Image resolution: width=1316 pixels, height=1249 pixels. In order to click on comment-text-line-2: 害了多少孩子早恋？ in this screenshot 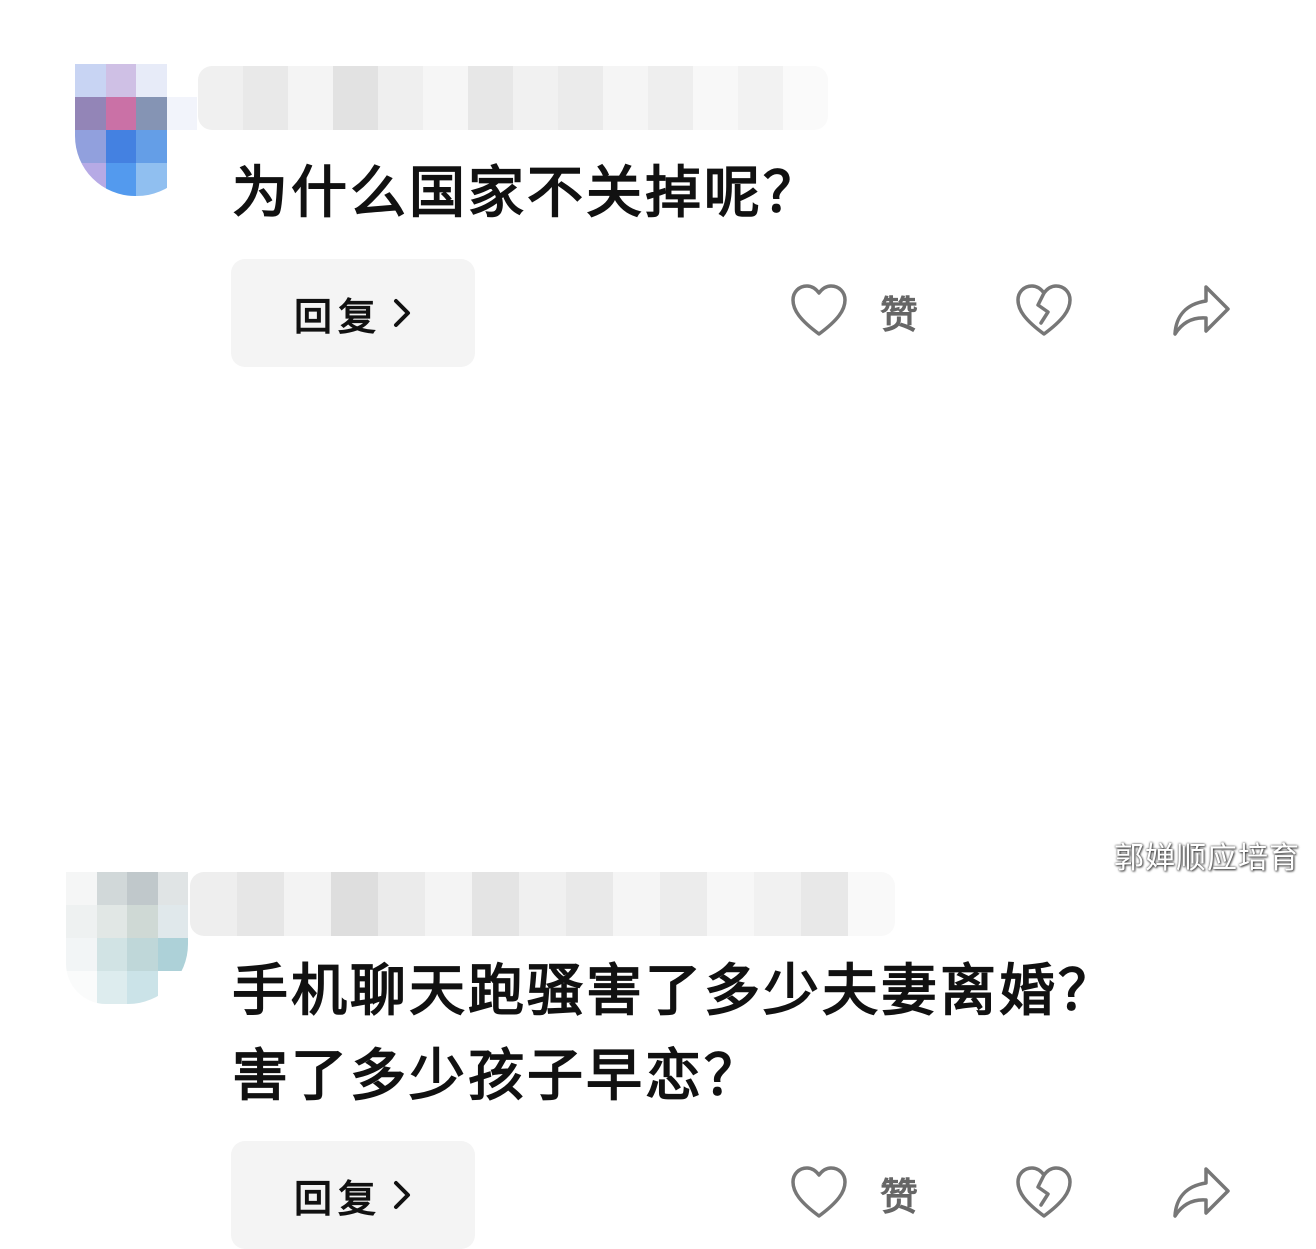, I will do `click(497, 1076)`.